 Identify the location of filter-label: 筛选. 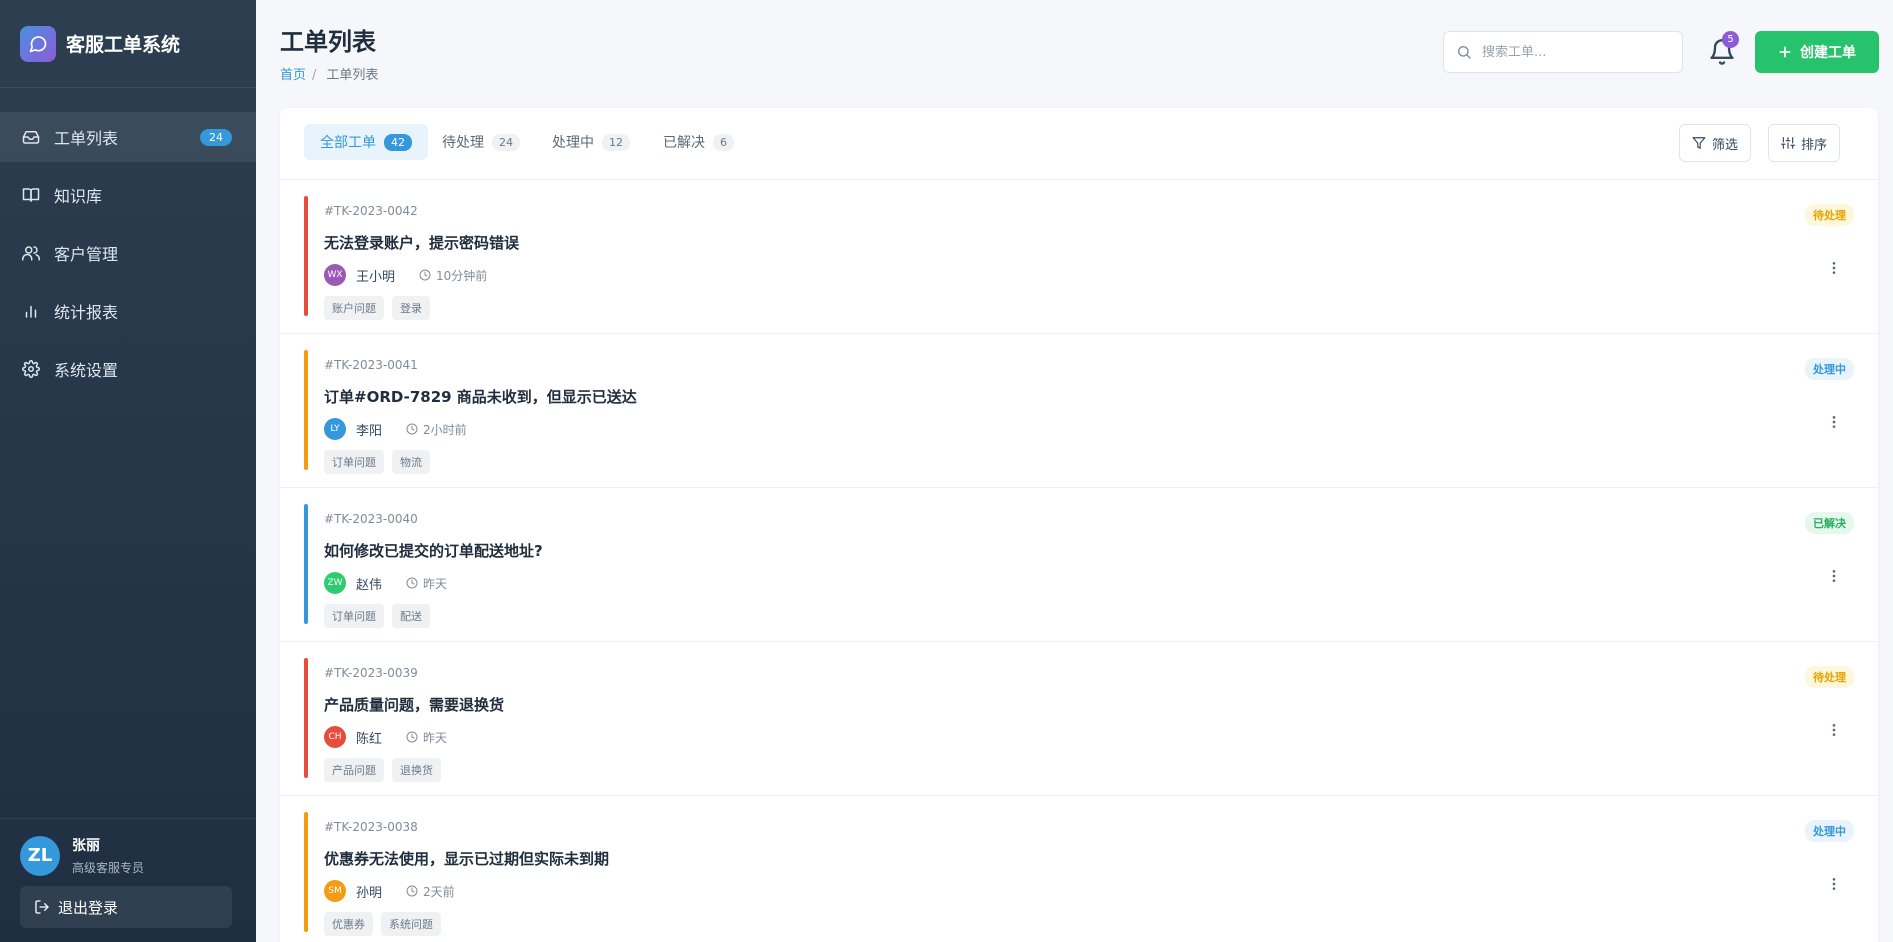
(1725, 145).